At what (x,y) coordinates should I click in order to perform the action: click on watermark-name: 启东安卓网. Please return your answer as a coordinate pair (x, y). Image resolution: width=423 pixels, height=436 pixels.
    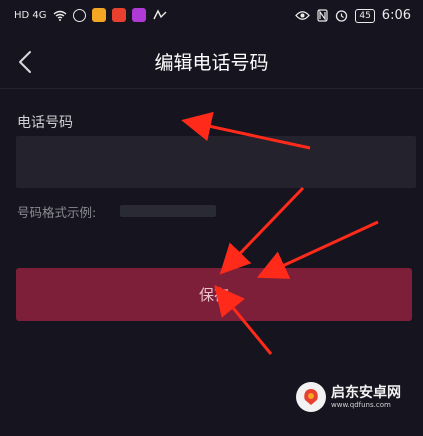
    Looking at the image, I should click on (366, 393).